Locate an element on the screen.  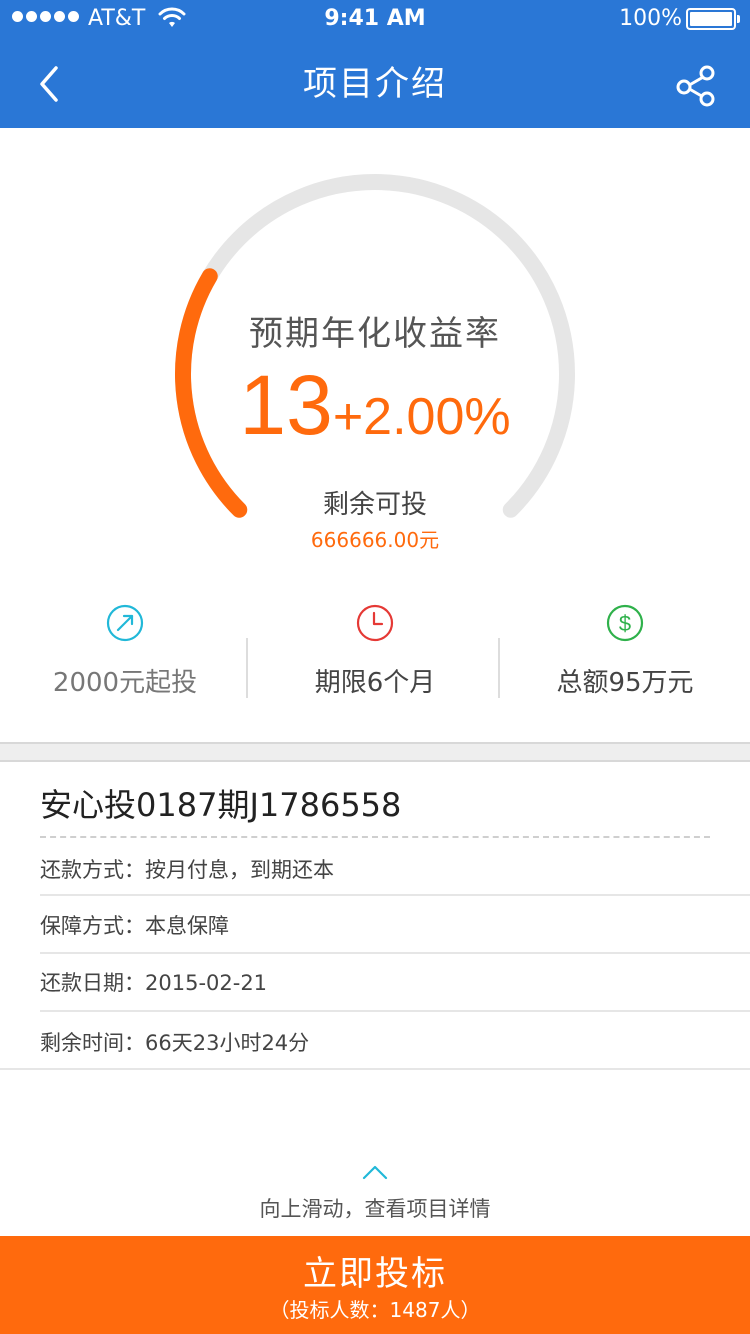
detail-row-repayment-date: 还款日期：2015-02-21 is located at coordinates (154, 983).